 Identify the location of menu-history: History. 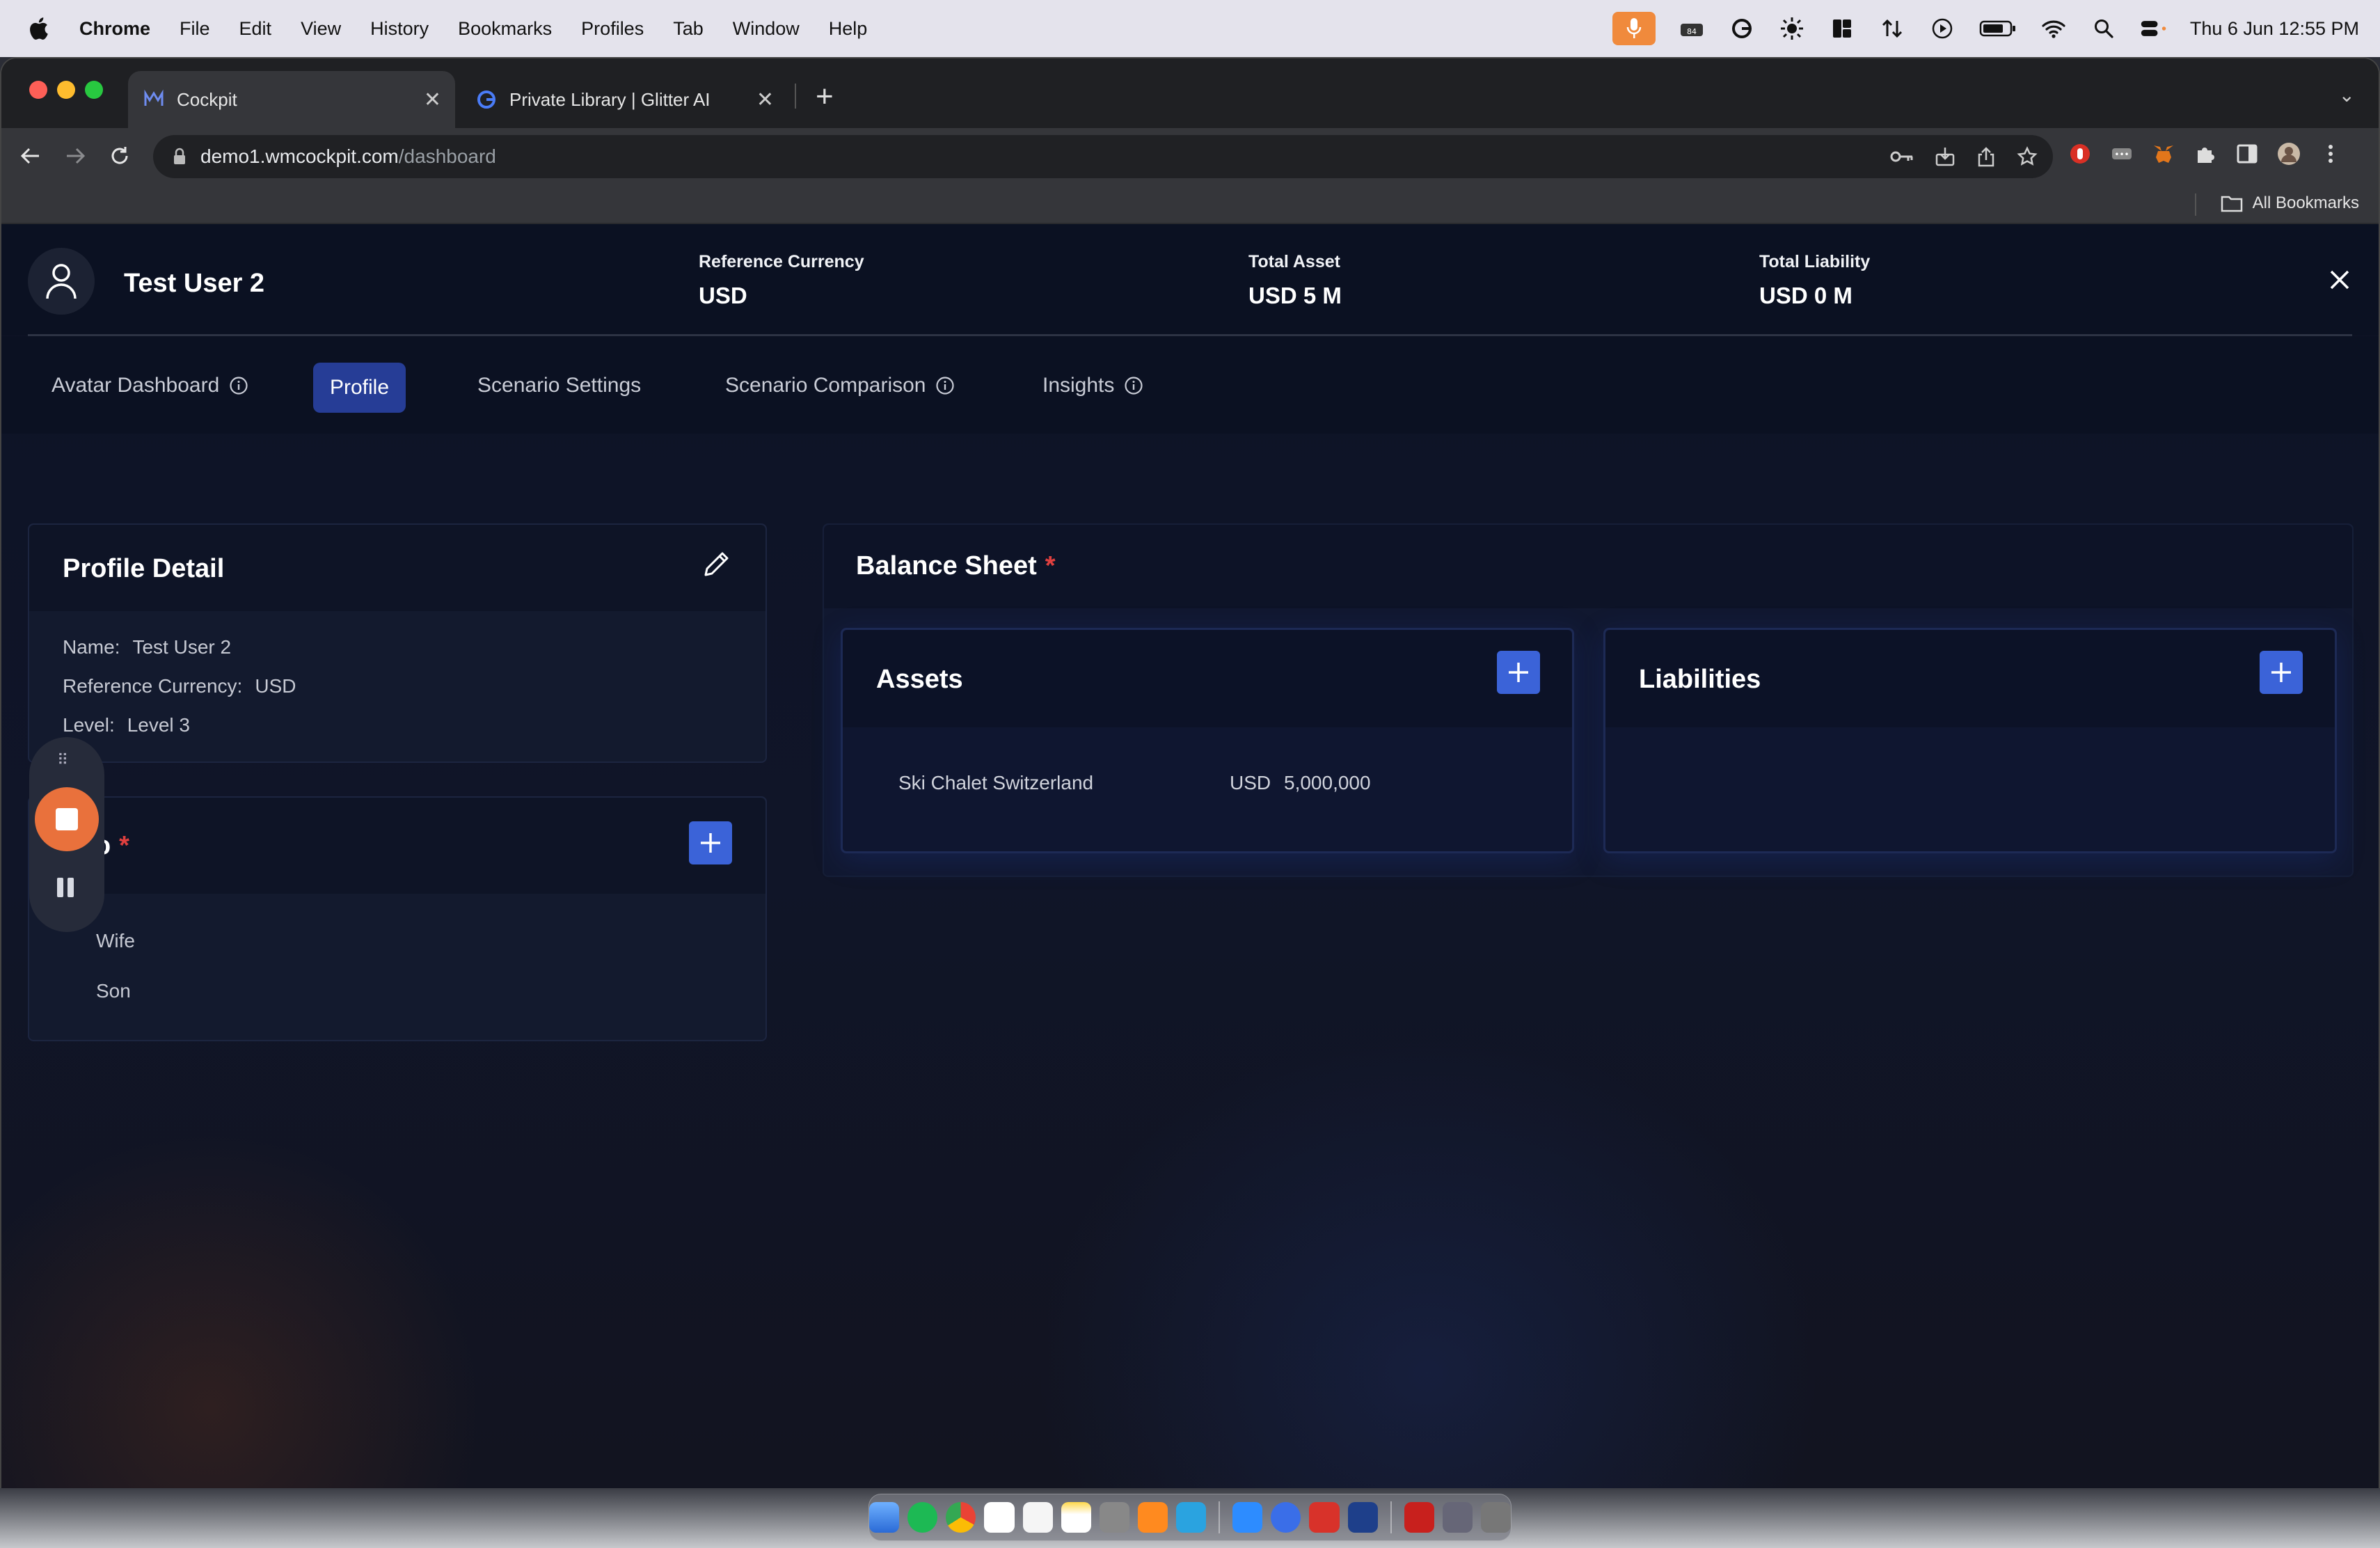
(399, 29).